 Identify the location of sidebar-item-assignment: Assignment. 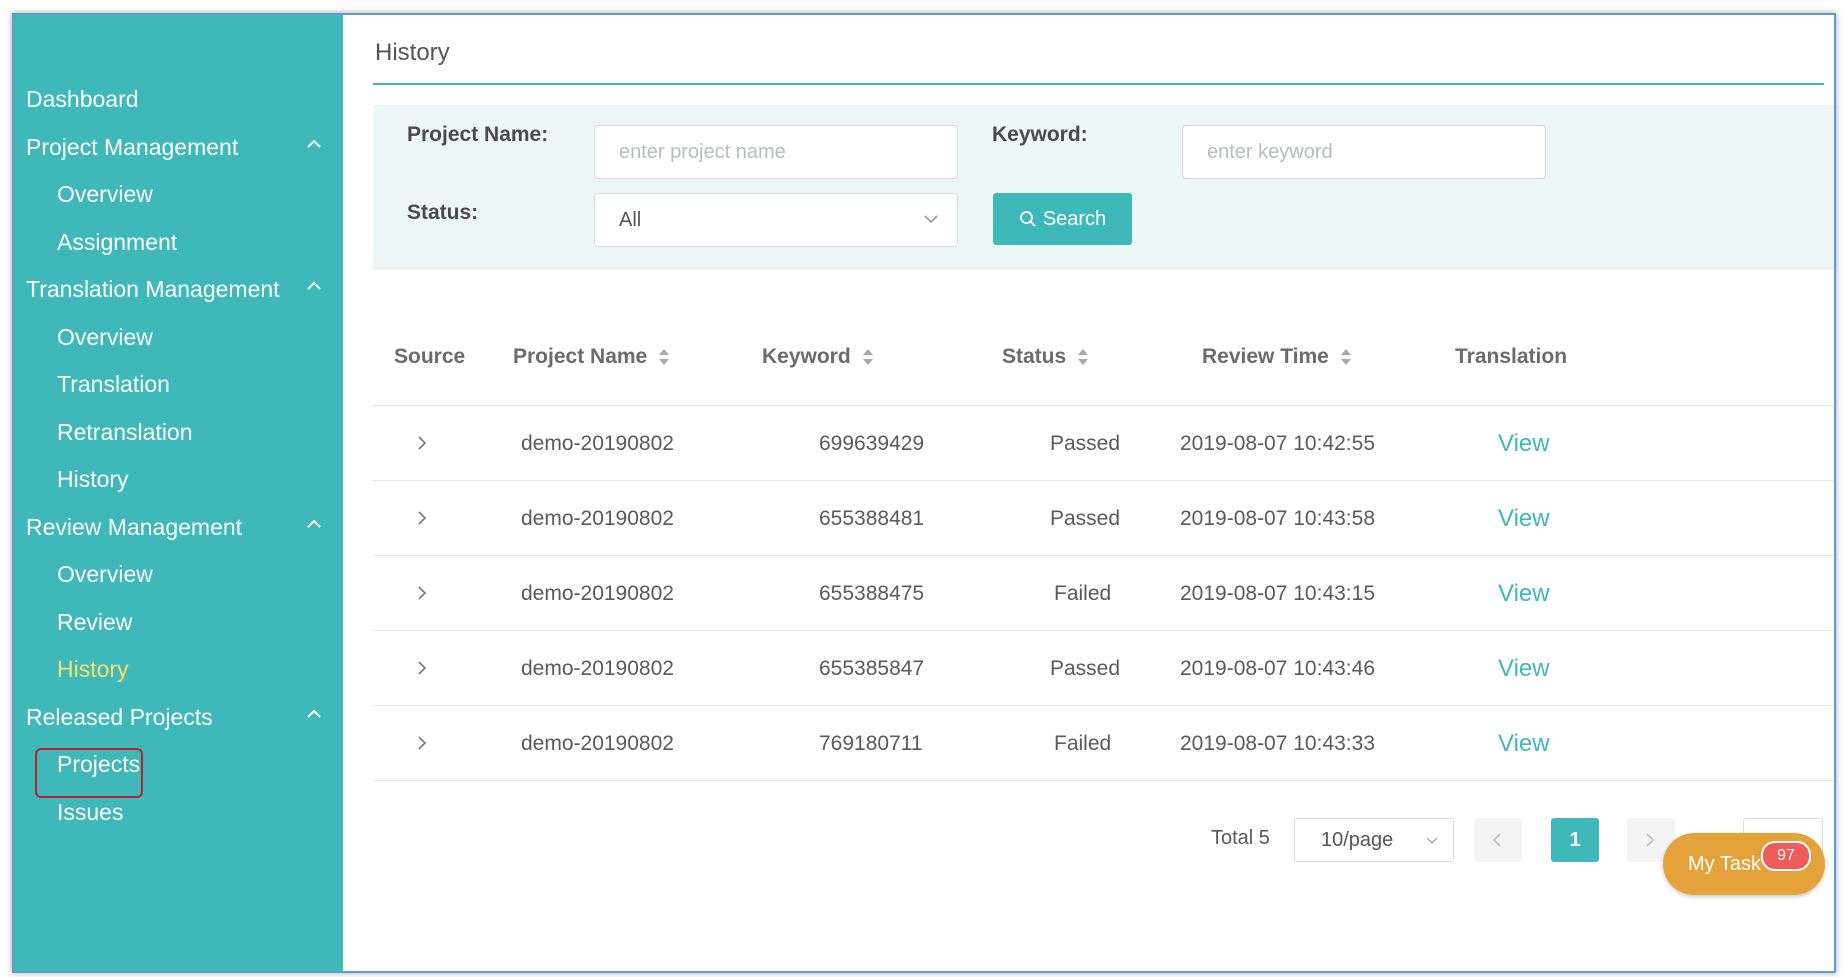
(193, 242).